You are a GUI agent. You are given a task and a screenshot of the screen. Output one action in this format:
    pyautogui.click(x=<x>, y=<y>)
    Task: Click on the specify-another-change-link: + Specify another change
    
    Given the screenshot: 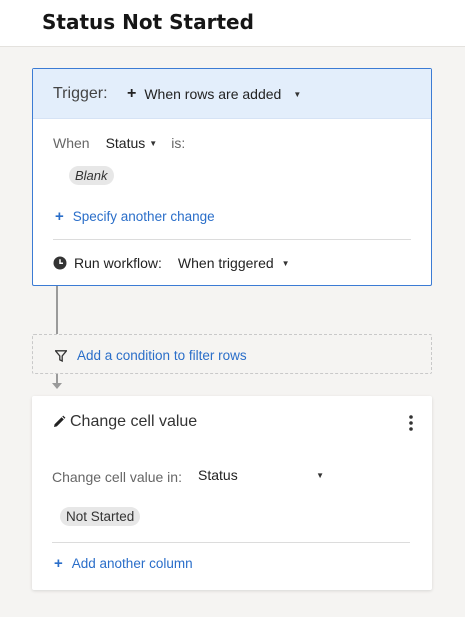 What is the action you would take?
    pyautogui.click(x=135, y=216)
    